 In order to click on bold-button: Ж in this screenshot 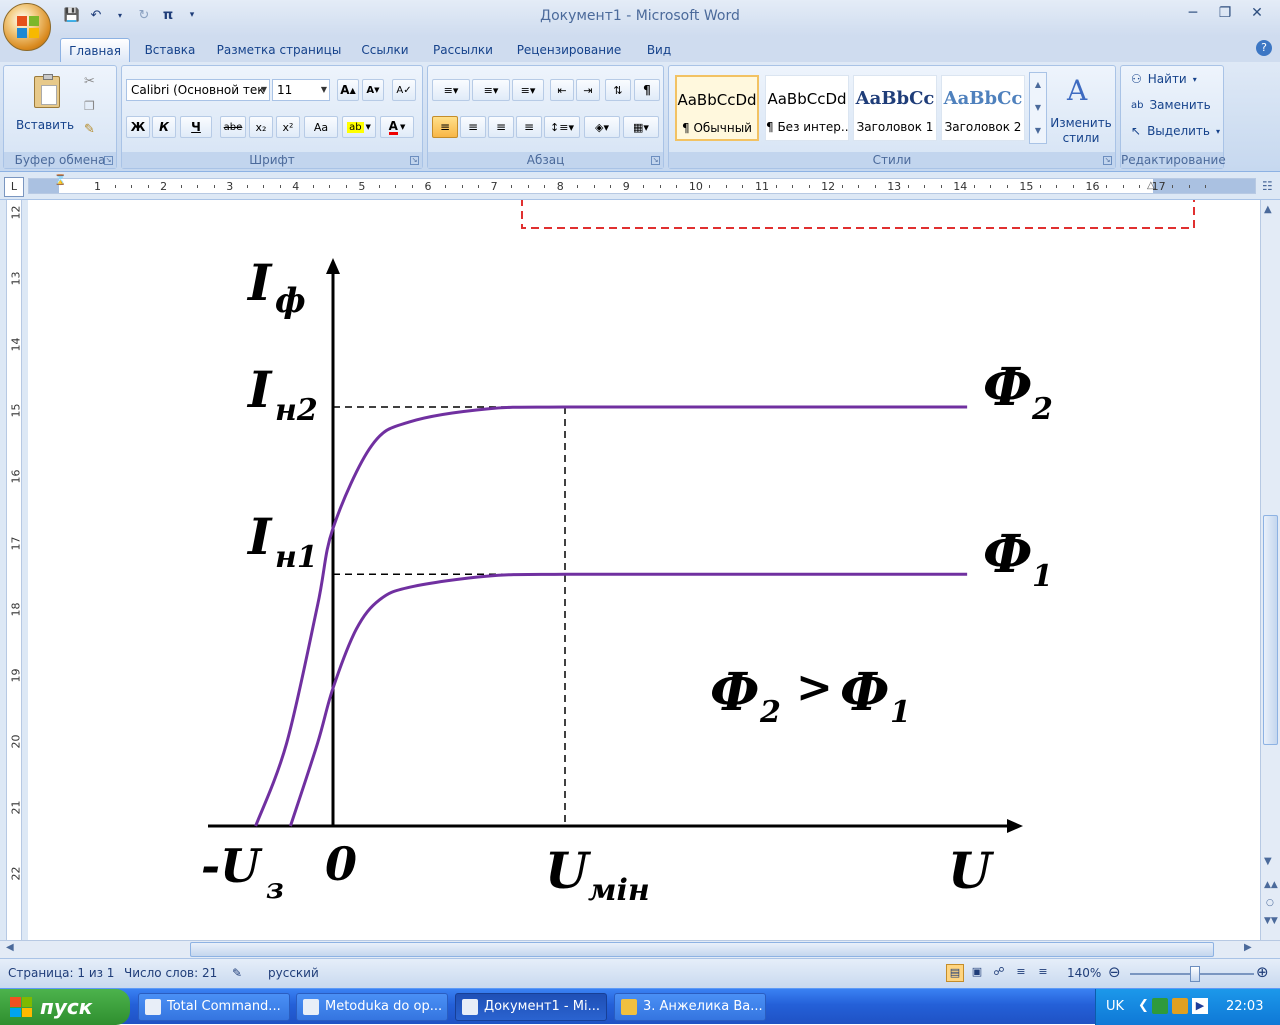, I will do `click(138, 127)`.